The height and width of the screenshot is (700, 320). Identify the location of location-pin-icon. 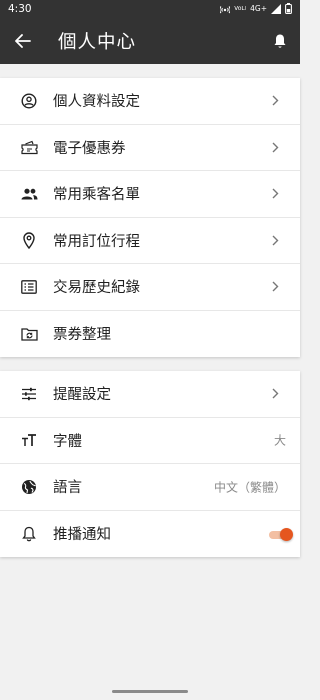
(29, 240).